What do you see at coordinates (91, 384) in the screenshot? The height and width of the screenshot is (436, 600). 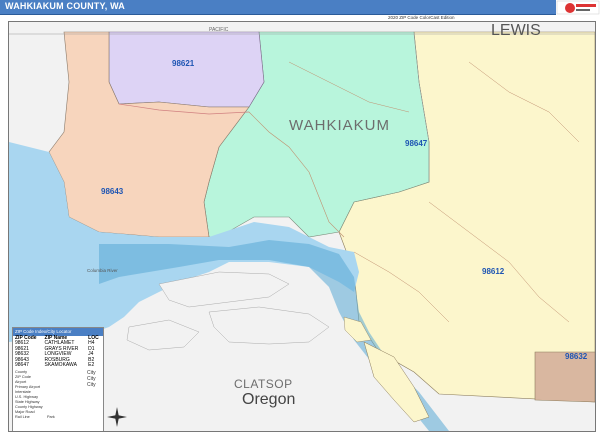 I see `legend-city-label: City` at bounding box center [91, 384].